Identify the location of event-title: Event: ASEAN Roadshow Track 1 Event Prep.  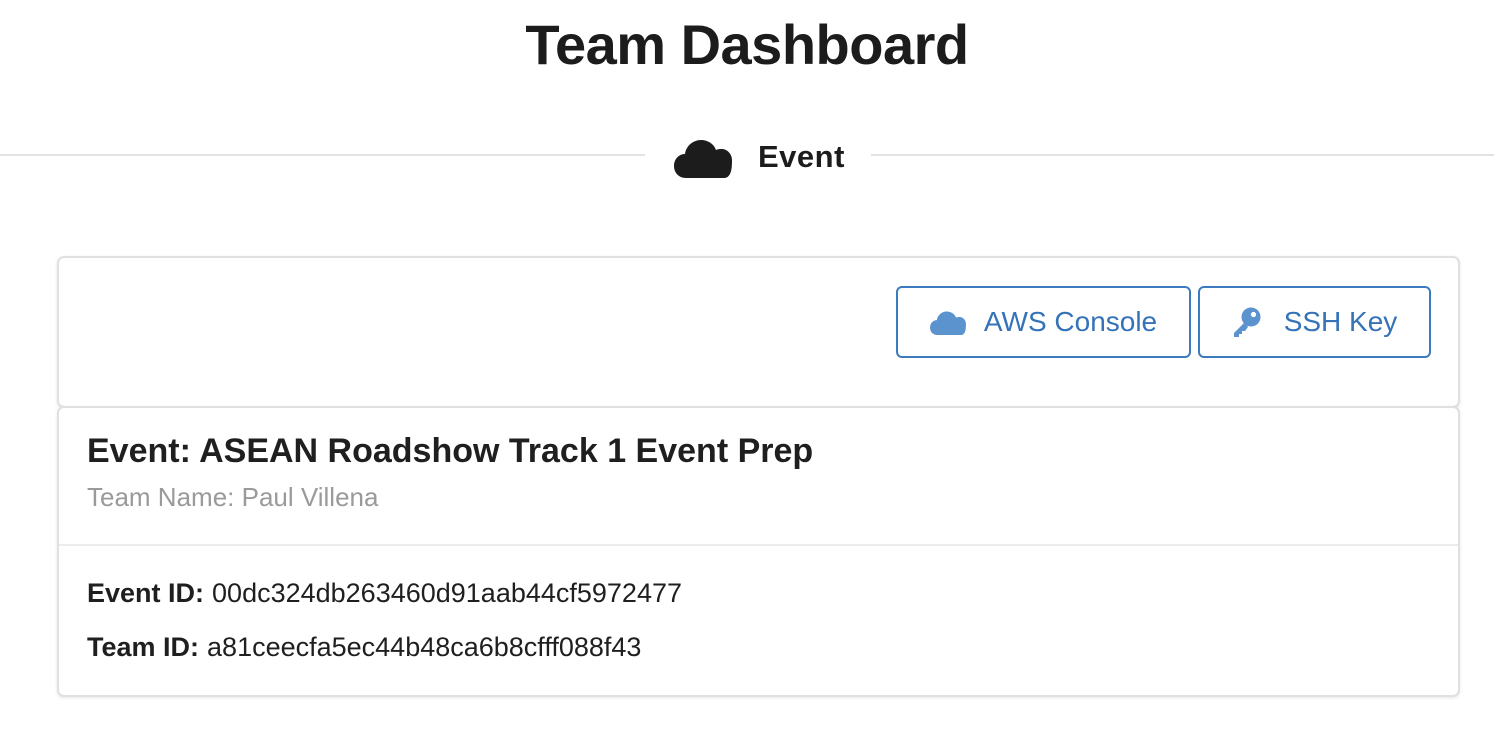
(450, 451).